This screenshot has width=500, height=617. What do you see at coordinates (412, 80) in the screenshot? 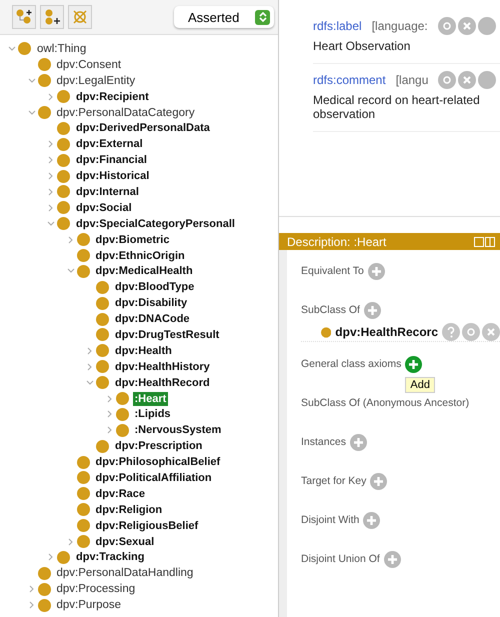
I see `language-label: [langu` at bounding box center [412, 80].